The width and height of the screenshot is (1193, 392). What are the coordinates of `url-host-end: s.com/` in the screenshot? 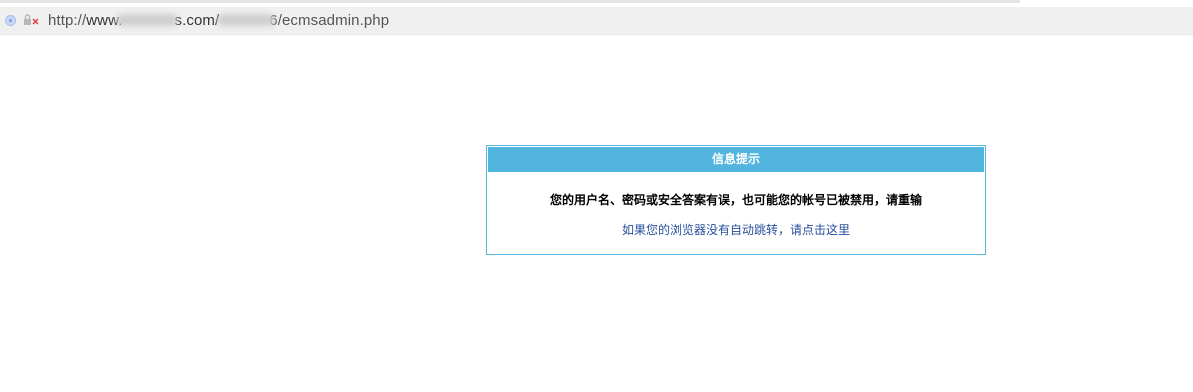 It's located at (197, 20).